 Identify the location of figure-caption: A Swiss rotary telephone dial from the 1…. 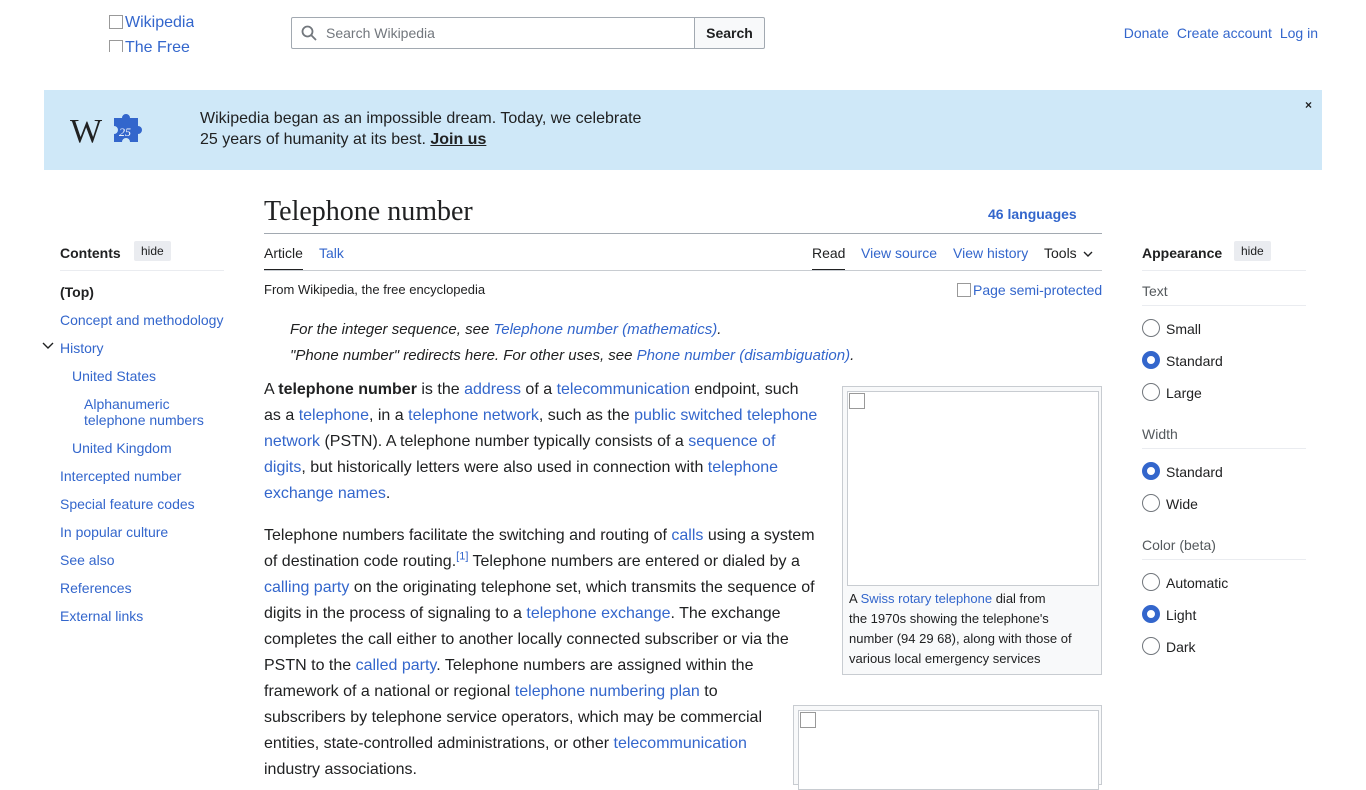
(960, 628).